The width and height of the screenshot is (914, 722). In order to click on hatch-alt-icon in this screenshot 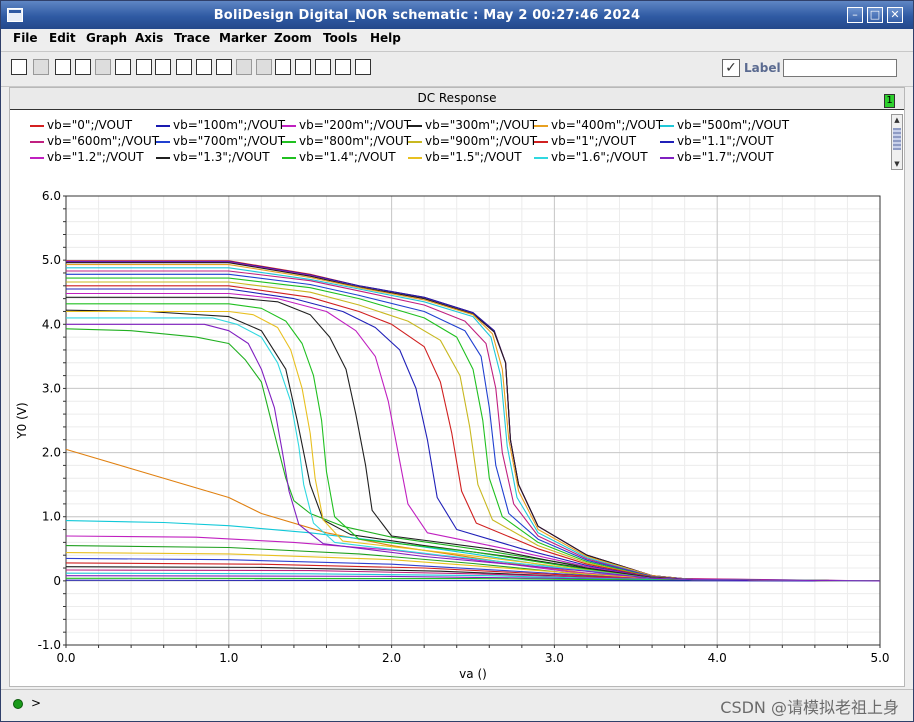, I will do `click(264, 67)`.